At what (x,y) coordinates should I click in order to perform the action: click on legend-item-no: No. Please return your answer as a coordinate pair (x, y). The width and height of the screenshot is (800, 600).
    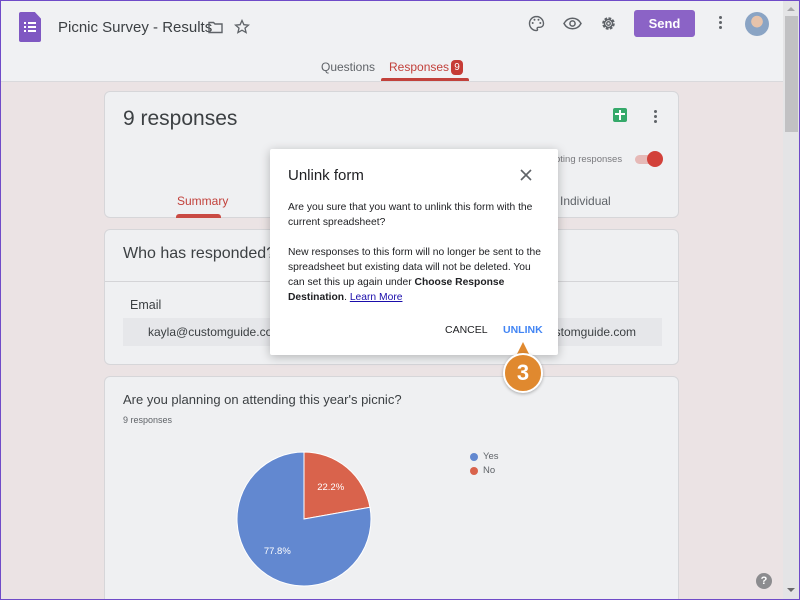
    Looking at the image, I should click on (482, 470).